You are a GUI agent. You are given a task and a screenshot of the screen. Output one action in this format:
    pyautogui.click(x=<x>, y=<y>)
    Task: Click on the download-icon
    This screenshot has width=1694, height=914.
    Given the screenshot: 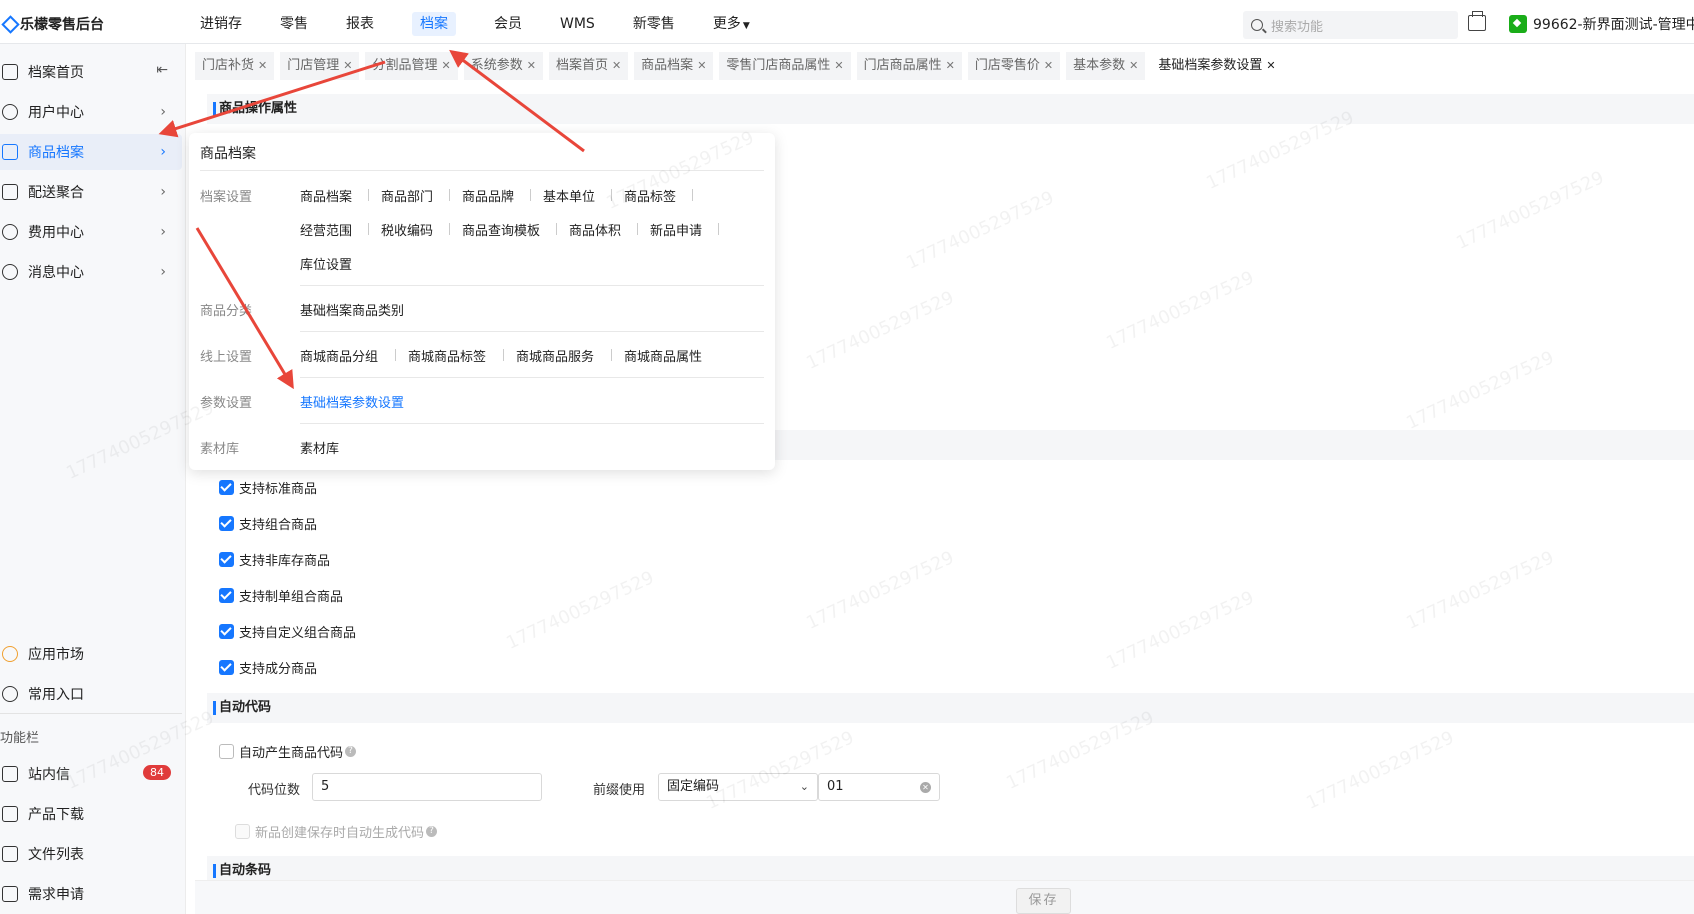 What is the action you would take?
    pyautogui.click(x=10, y=814)
    